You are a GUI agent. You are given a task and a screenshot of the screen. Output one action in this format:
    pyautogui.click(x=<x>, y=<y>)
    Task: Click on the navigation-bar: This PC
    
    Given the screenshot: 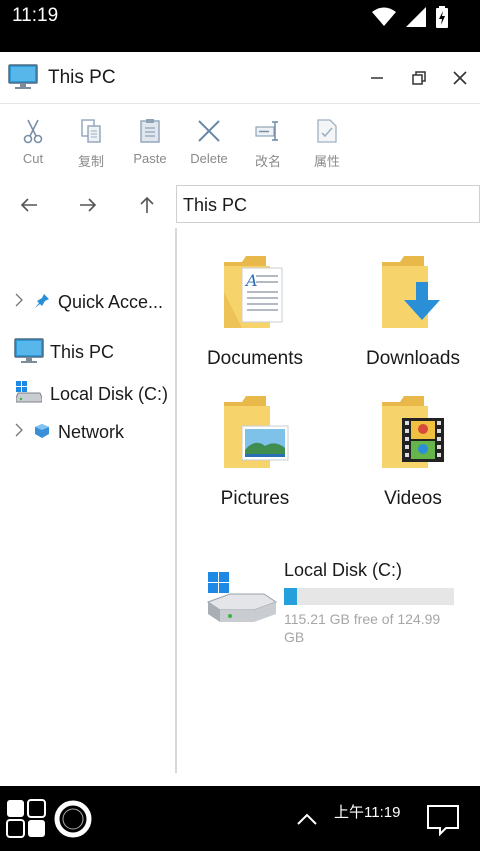 What is the action you would take?
    pyautogui.click(x=240, y=205)
    